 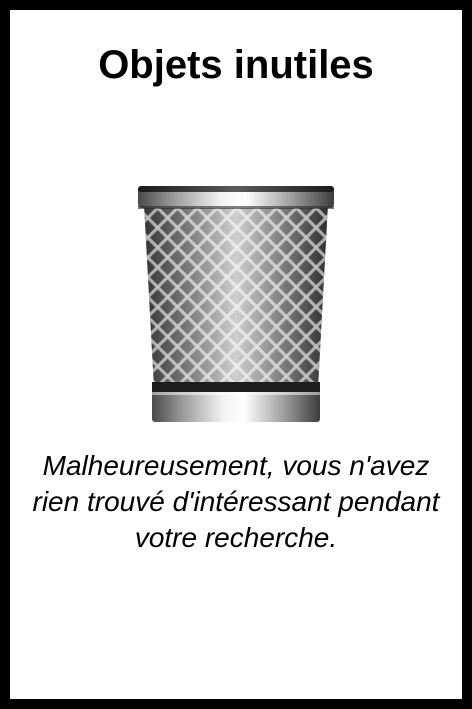 I want to click on trash-bin-icon, so click(x=236, y=304).